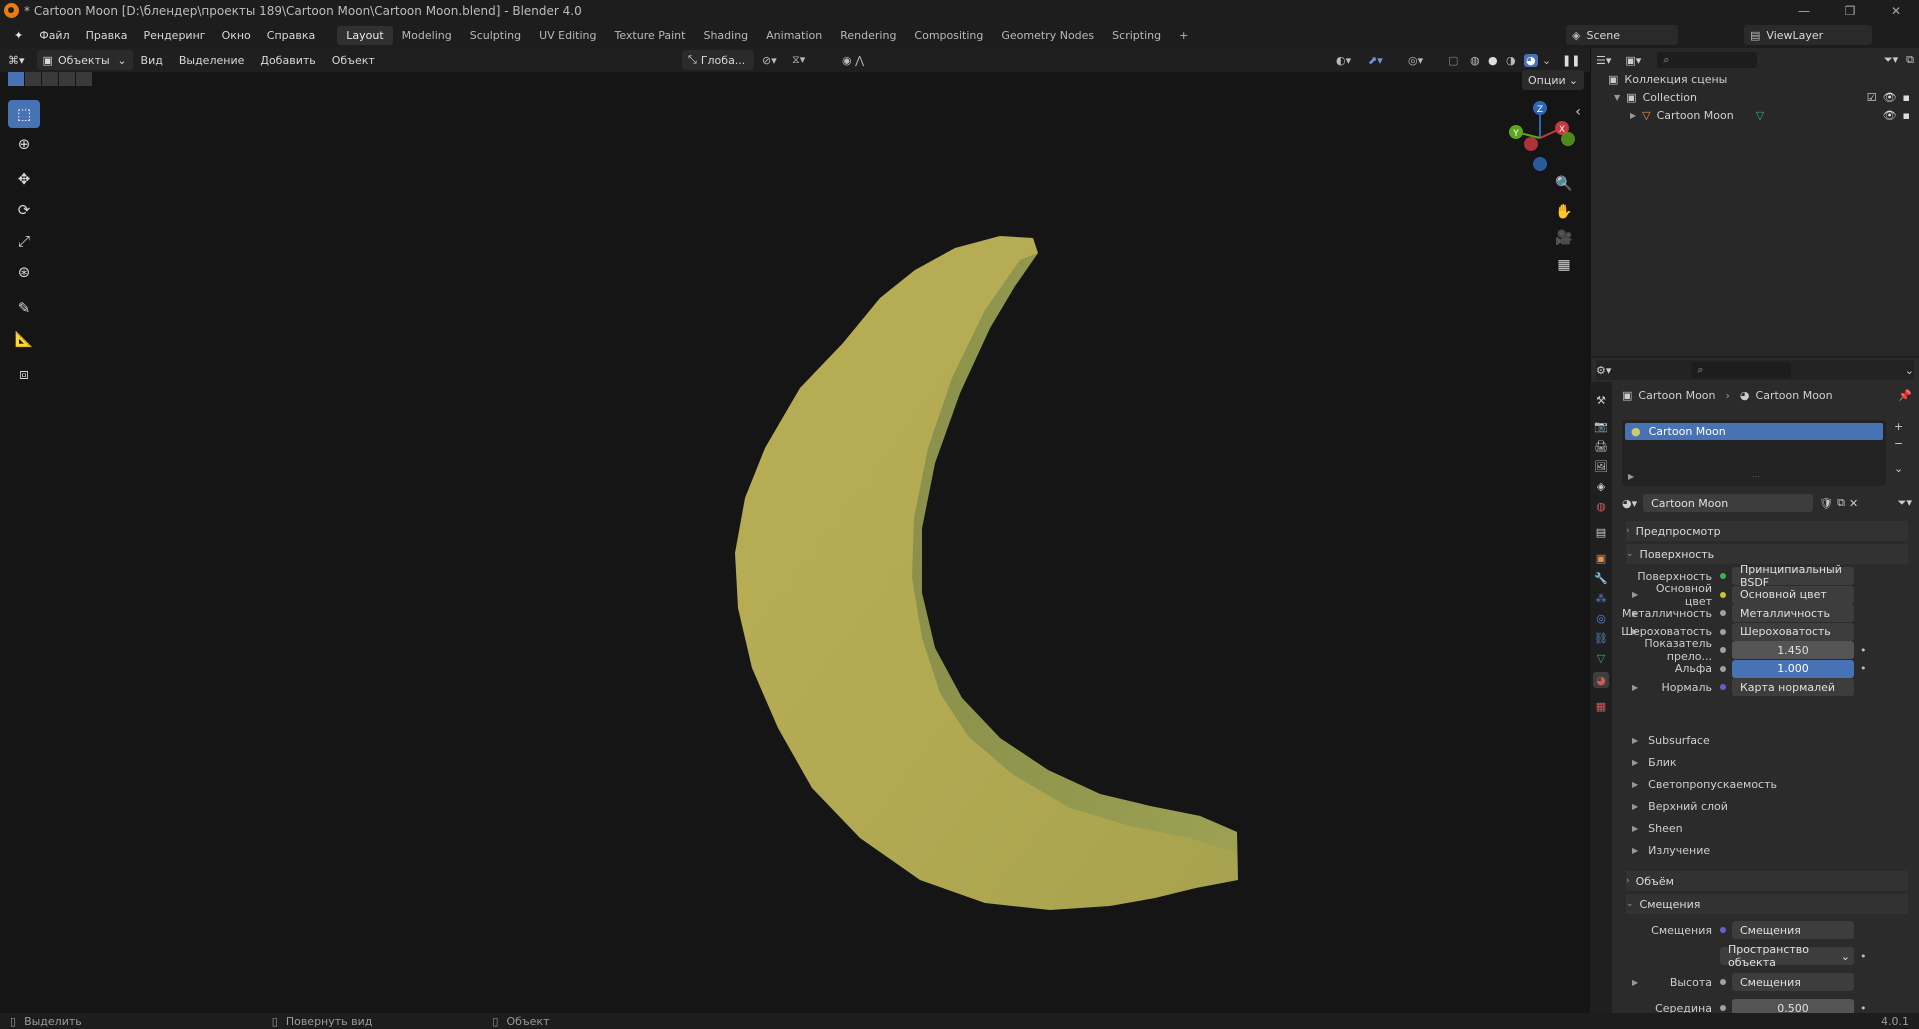 The height and width of the screenshot is (1029, 1919). I want to click on menu-add: Добавить, so click(287, 60).